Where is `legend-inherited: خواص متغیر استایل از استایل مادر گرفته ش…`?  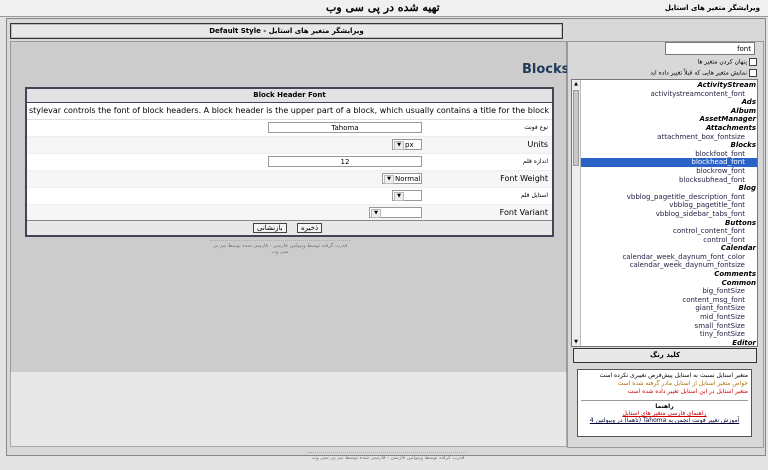
legend-inherited: خواص متغیر استایل از استایل مادر گرفته ش… is located at coordinates (682, 383).